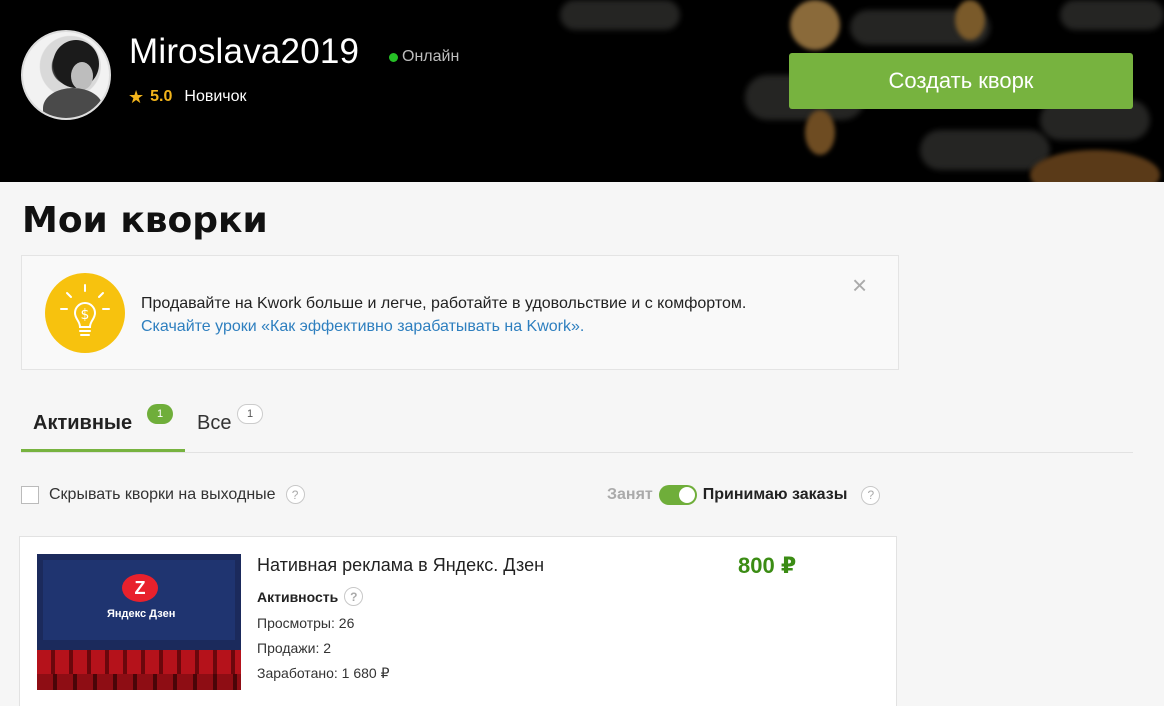  Describe the element at coordinates (136, 97) in the screenshot. I see `star-icon: ★` at that location.